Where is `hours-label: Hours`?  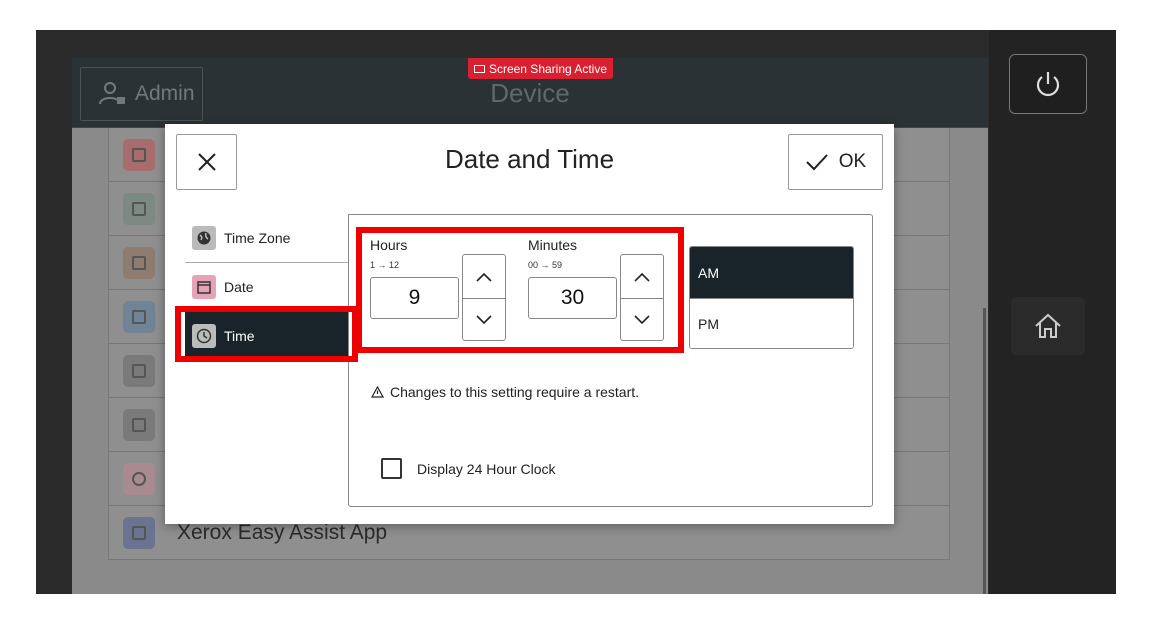 hours-label: Hours is located at coordinates (389, 245).